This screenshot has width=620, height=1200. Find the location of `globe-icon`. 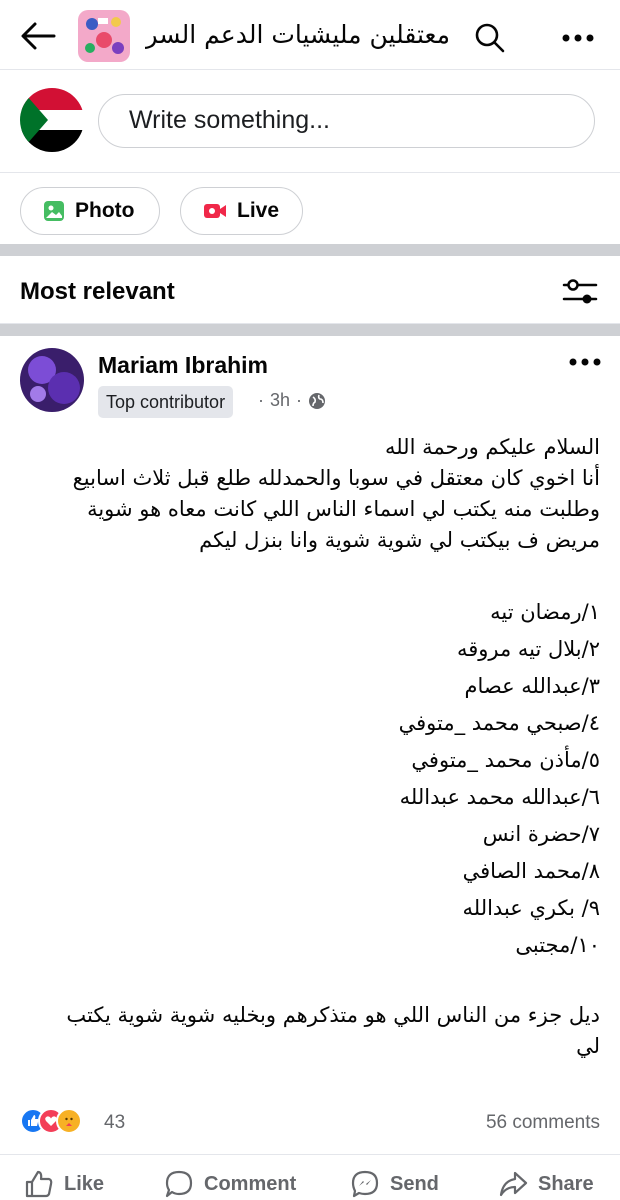

globe-icon is located at coordinates (317, 400).